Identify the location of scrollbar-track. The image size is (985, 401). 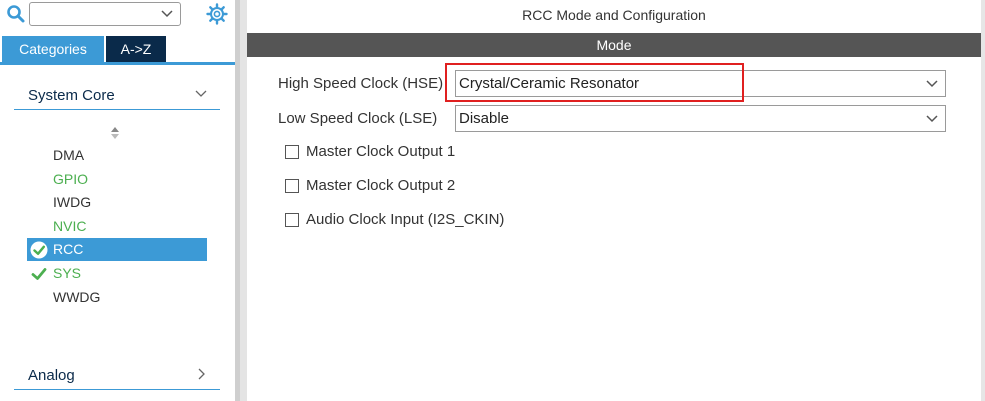
(983, 200).